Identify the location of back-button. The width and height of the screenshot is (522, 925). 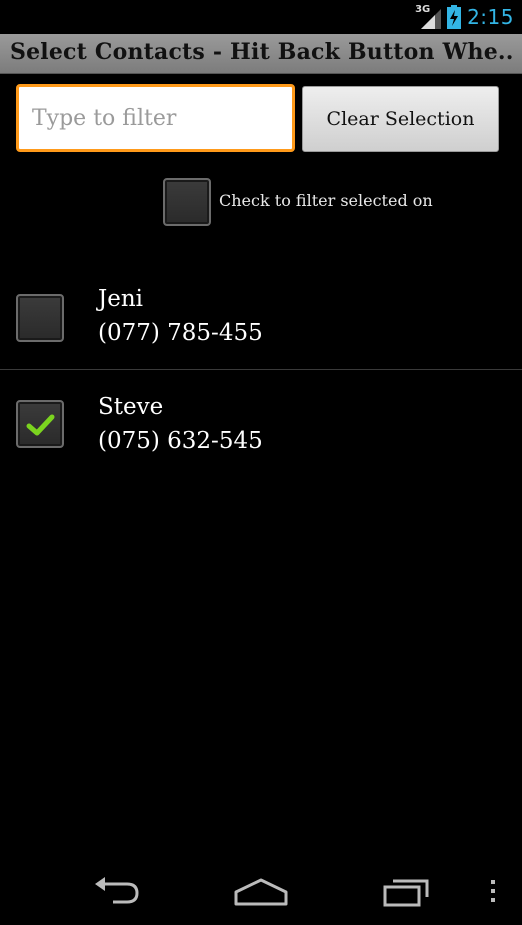
(116, 890).